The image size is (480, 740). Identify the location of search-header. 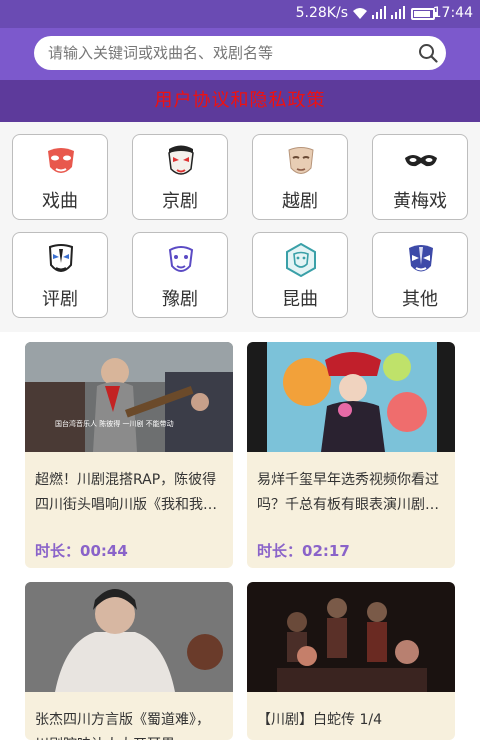
(240, 54).